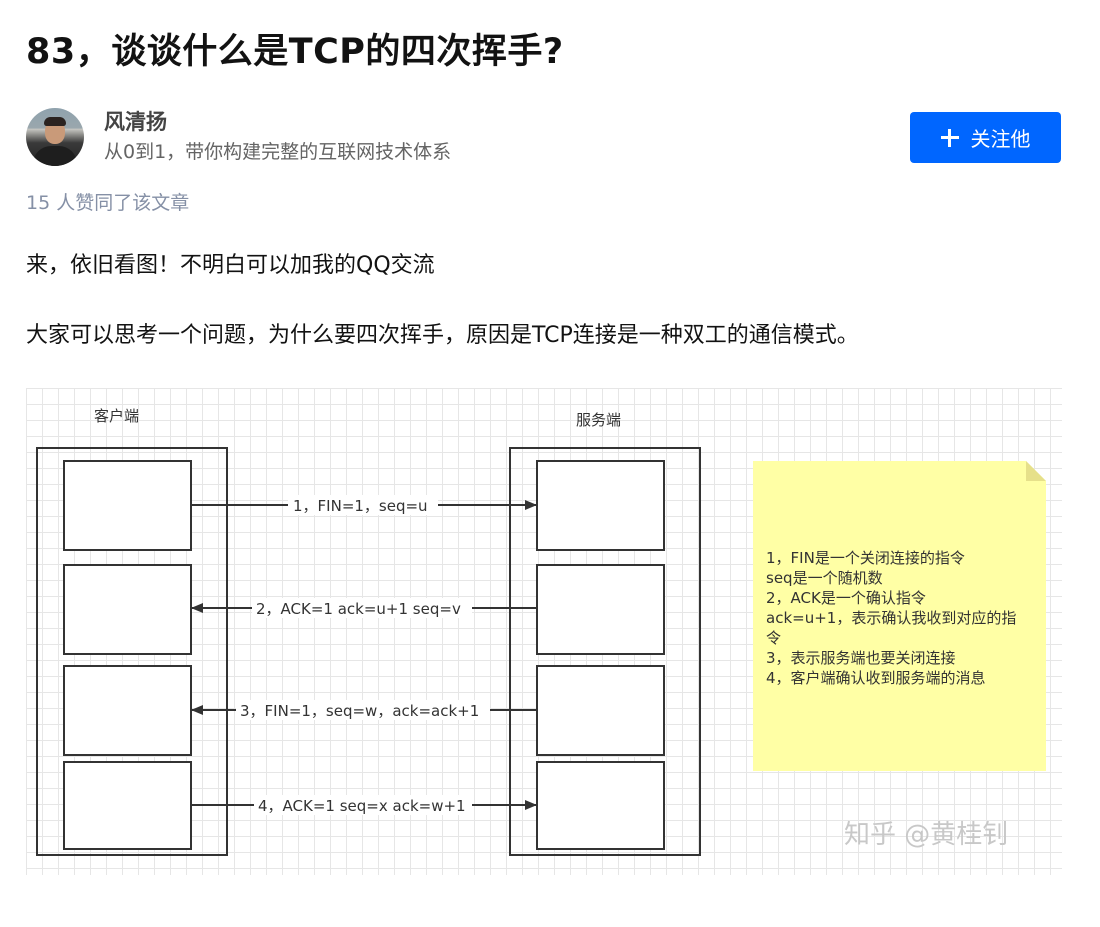 This screenshot has height=927, width=1100. I want to click on arrow-fin-1-label: 1，FIN=1，seq=u, so click(360, 506).